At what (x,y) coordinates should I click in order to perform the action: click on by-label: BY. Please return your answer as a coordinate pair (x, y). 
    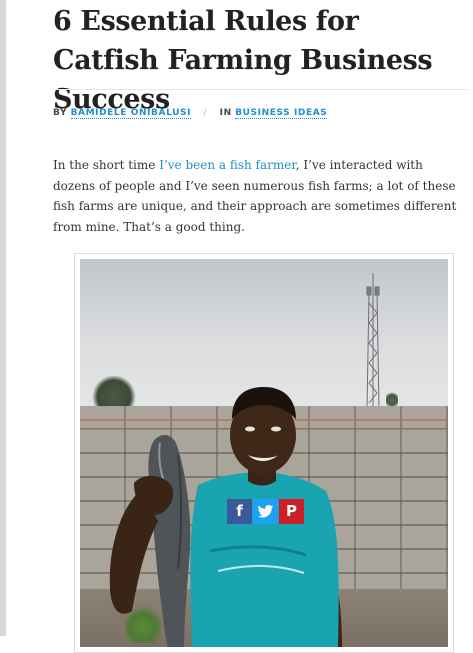
    Looking at the image, I should click on (60, 113).